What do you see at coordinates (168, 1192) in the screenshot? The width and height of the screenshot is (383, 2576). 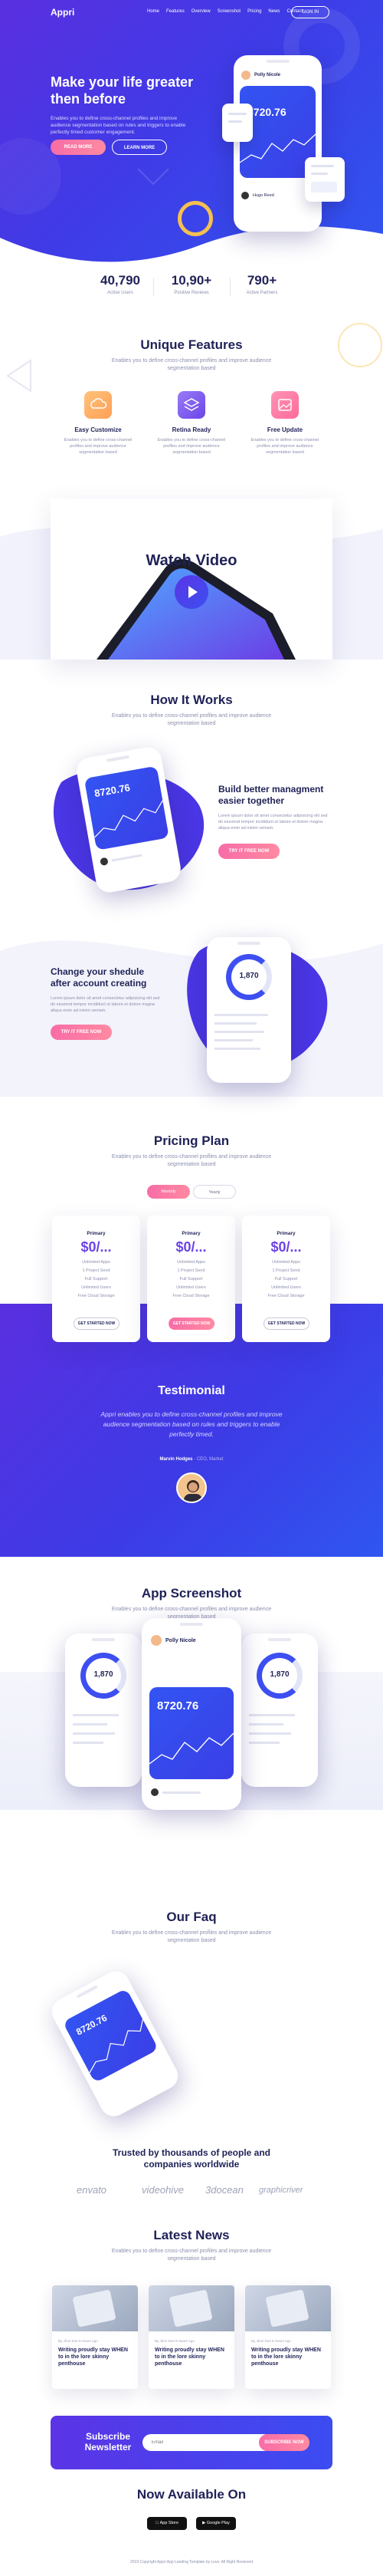 I see `toggle-monthly: Monthly` at bounding box center [168, 1192].